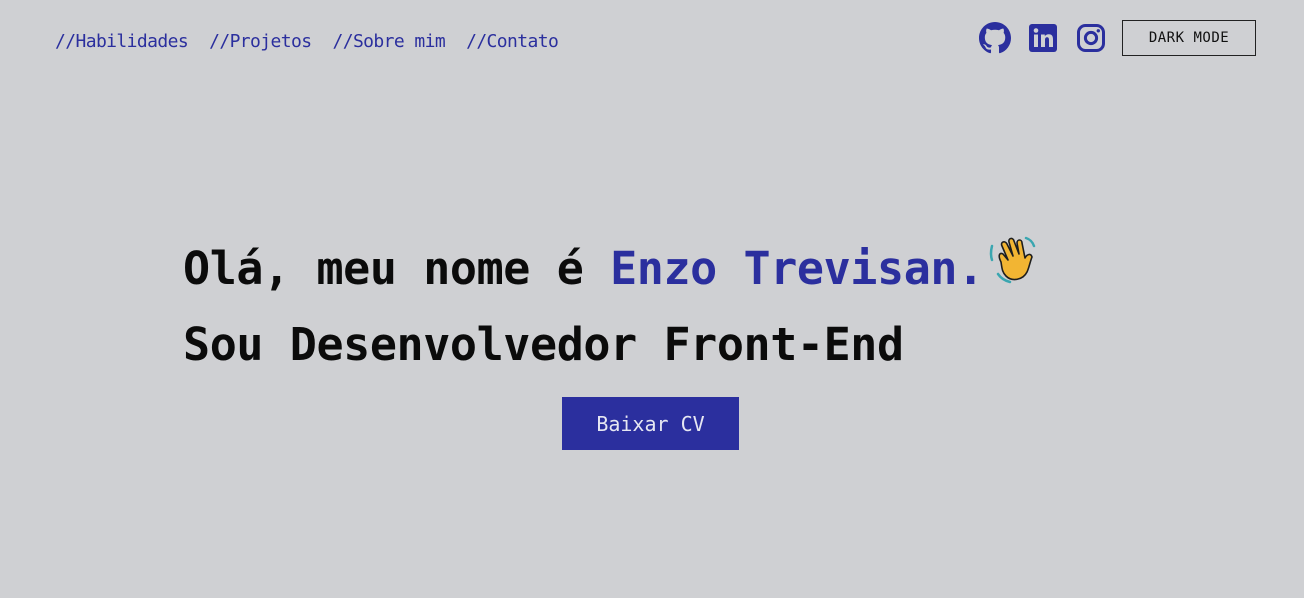 This screenshot has height=598, width=1304. I want to click on nav-link-projetos: //Projetos, so click(260, 41).